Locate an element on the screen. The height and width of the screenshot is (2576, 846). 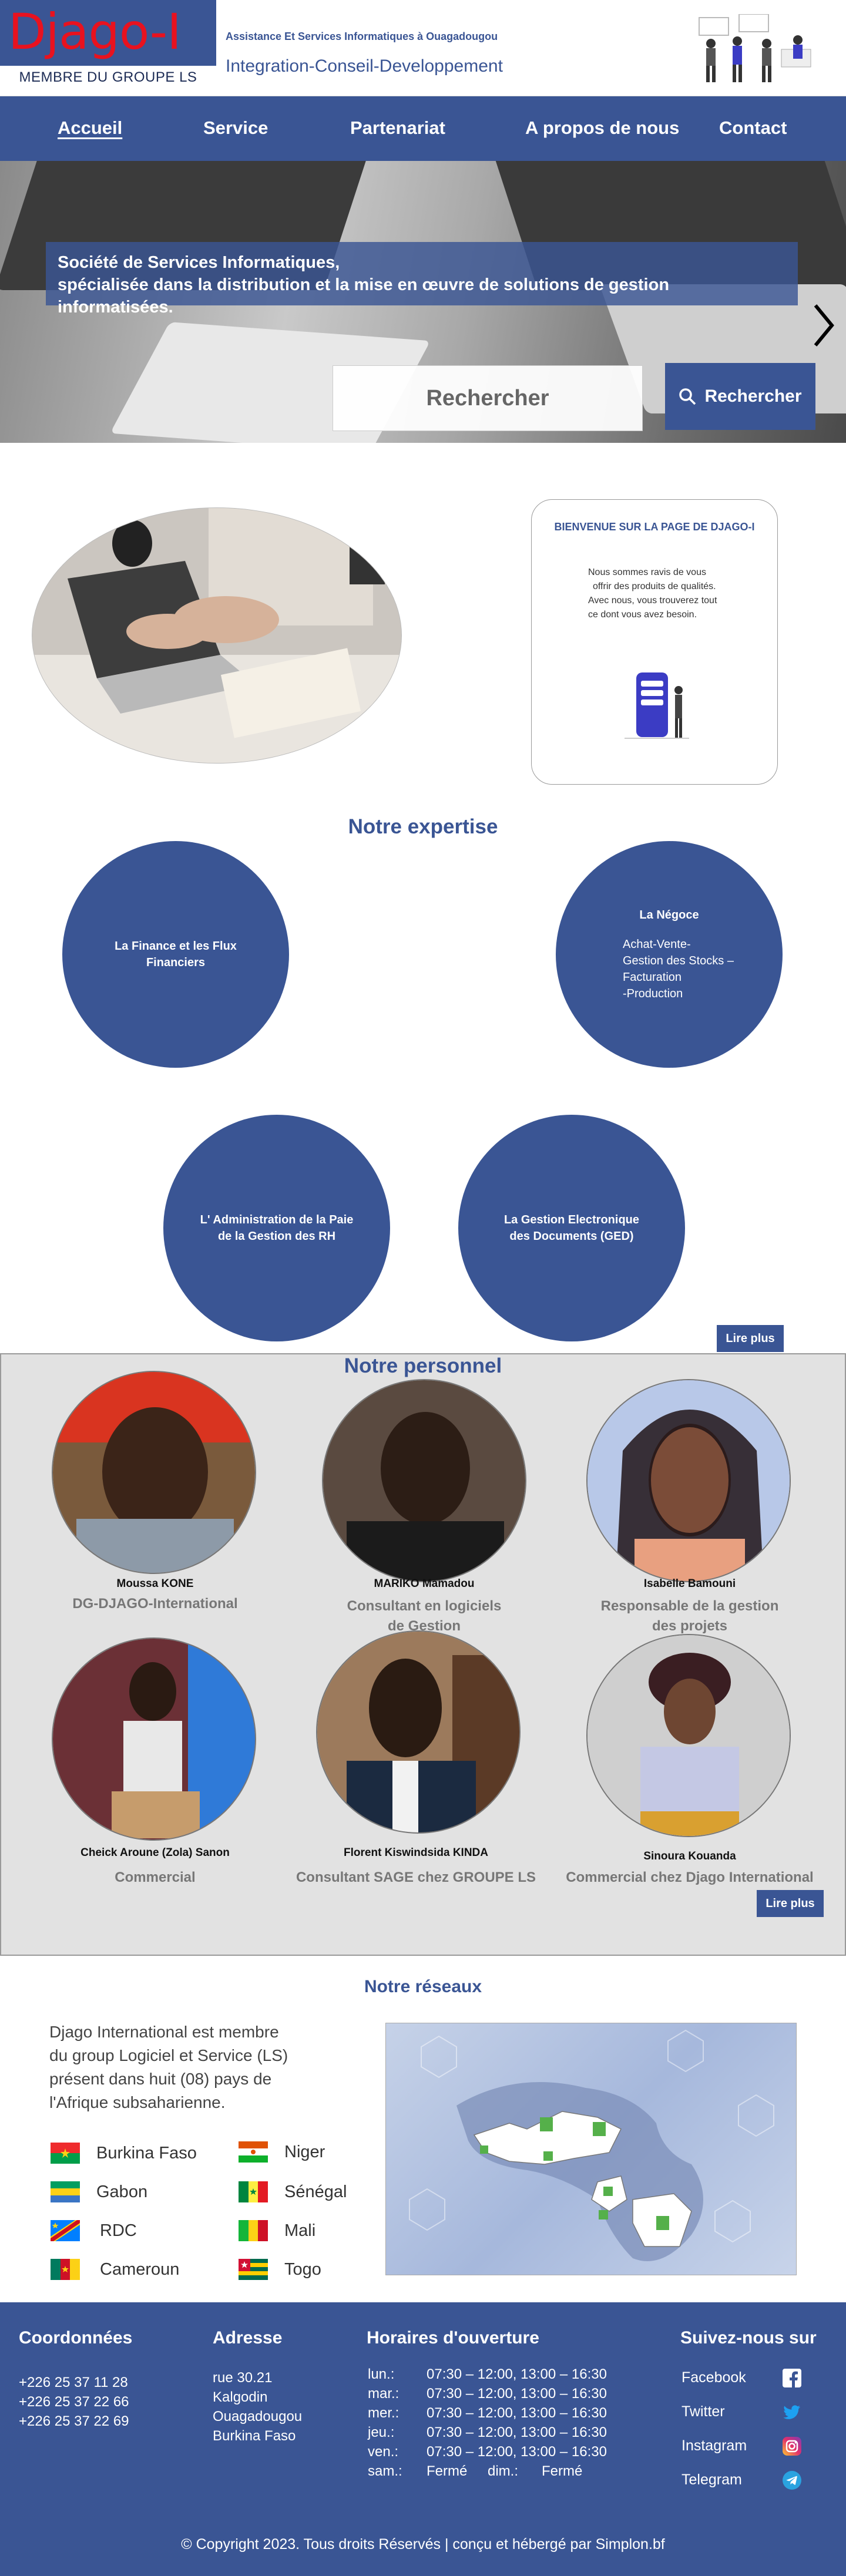
nav-accueil: Accueil is located at coordinates (90, 128).